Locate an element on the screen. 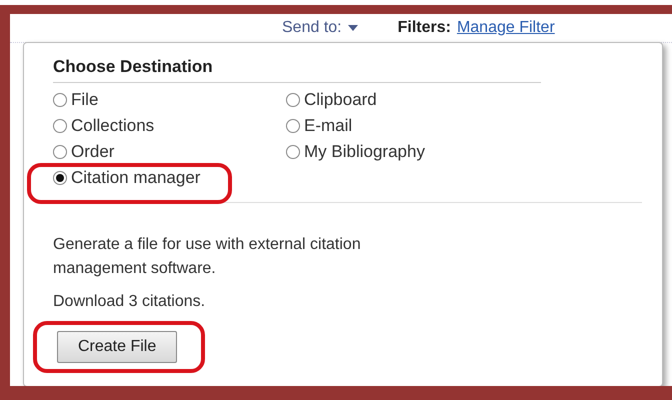 The image size is (672, 400). option-label: Order is located at coordinates (92, 152).